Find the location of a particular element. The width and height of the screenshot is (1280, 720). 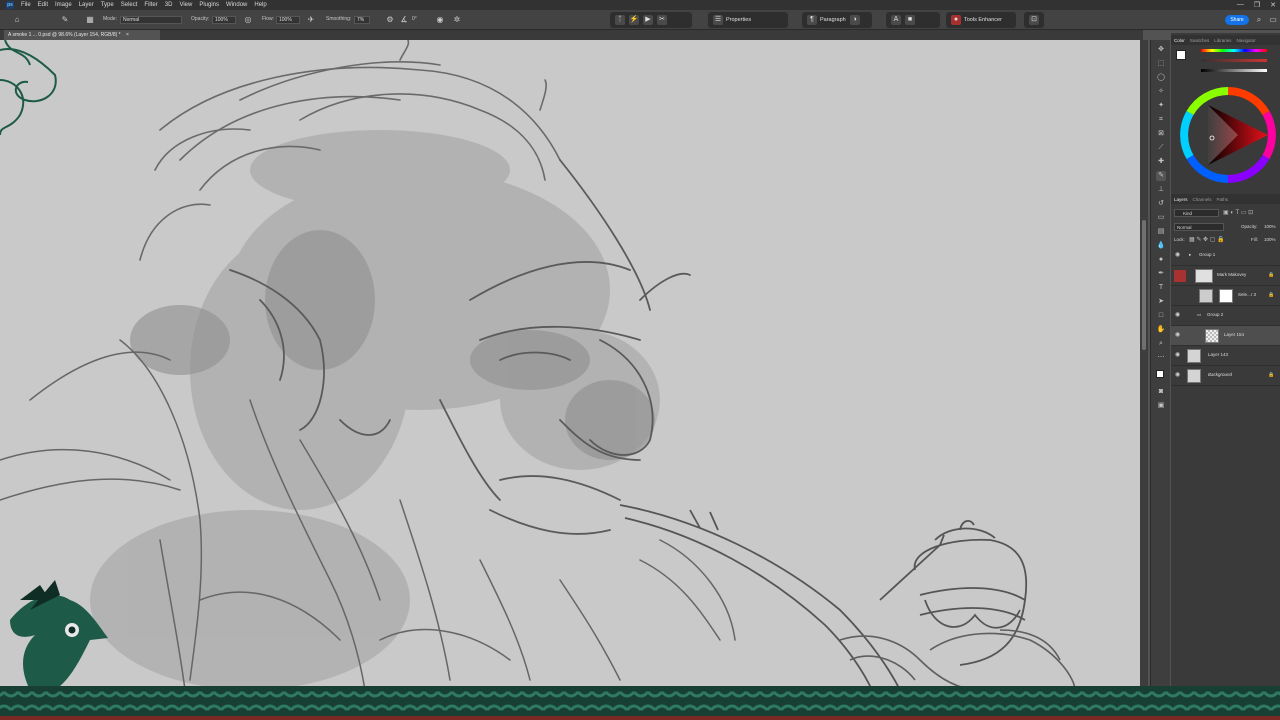

layer-row-background: ◉ Background 🔒 is located at coordinates (1225, 376).